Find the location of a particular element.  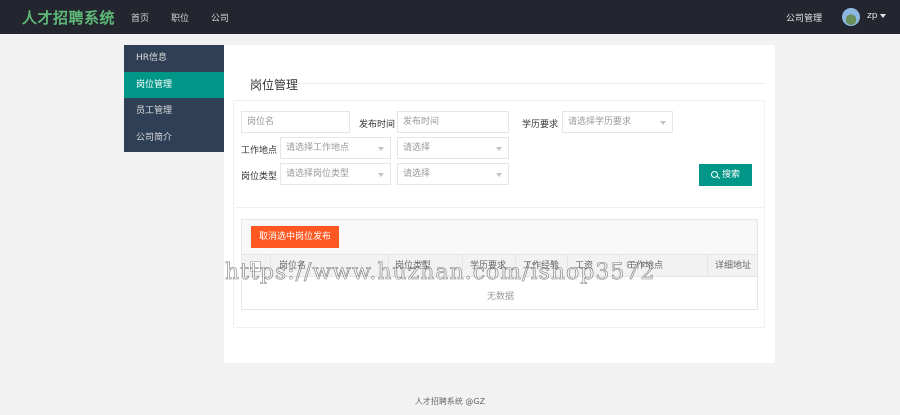

publish-time-label: 发布时间 is located at coordinates (377, 125).